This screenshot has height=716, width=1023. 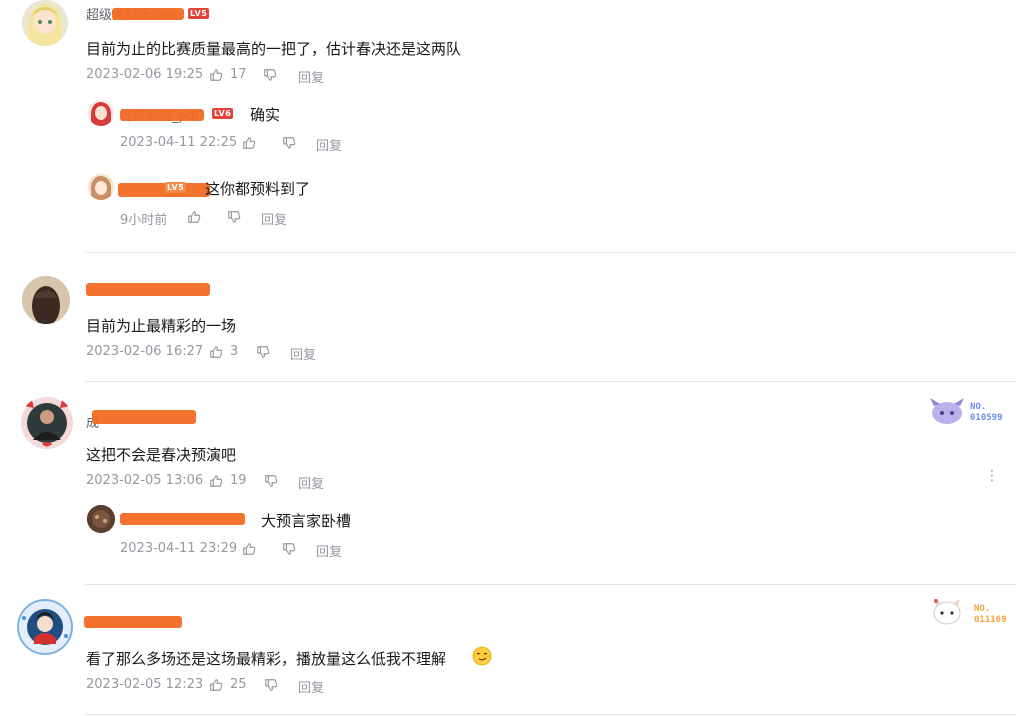 I want to click on reply-text: 这你都预料到了, so click(x=258, y=189).